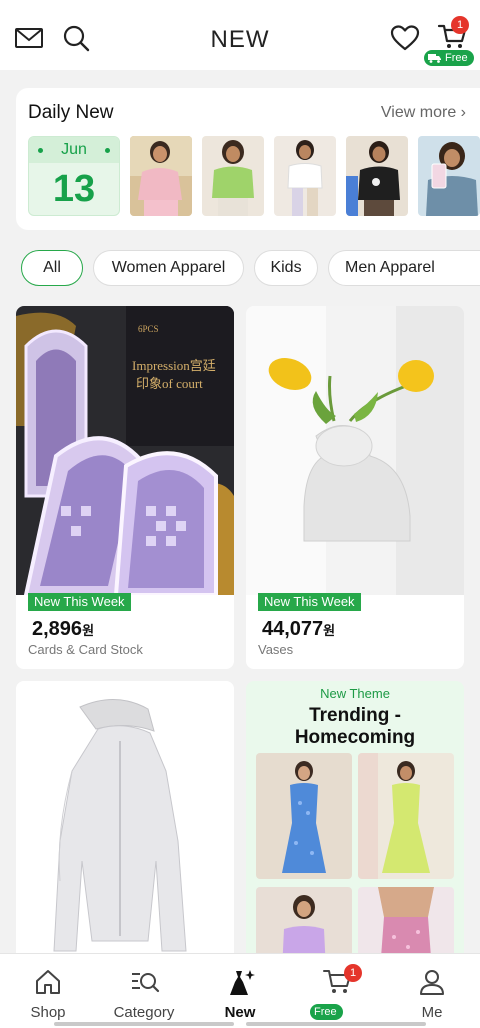 This screenshot has height=1028, width=480. Describe the element at coordinates (148, 329) in the screenshot. I see `image-text-pcs: 6PCS` at that location.